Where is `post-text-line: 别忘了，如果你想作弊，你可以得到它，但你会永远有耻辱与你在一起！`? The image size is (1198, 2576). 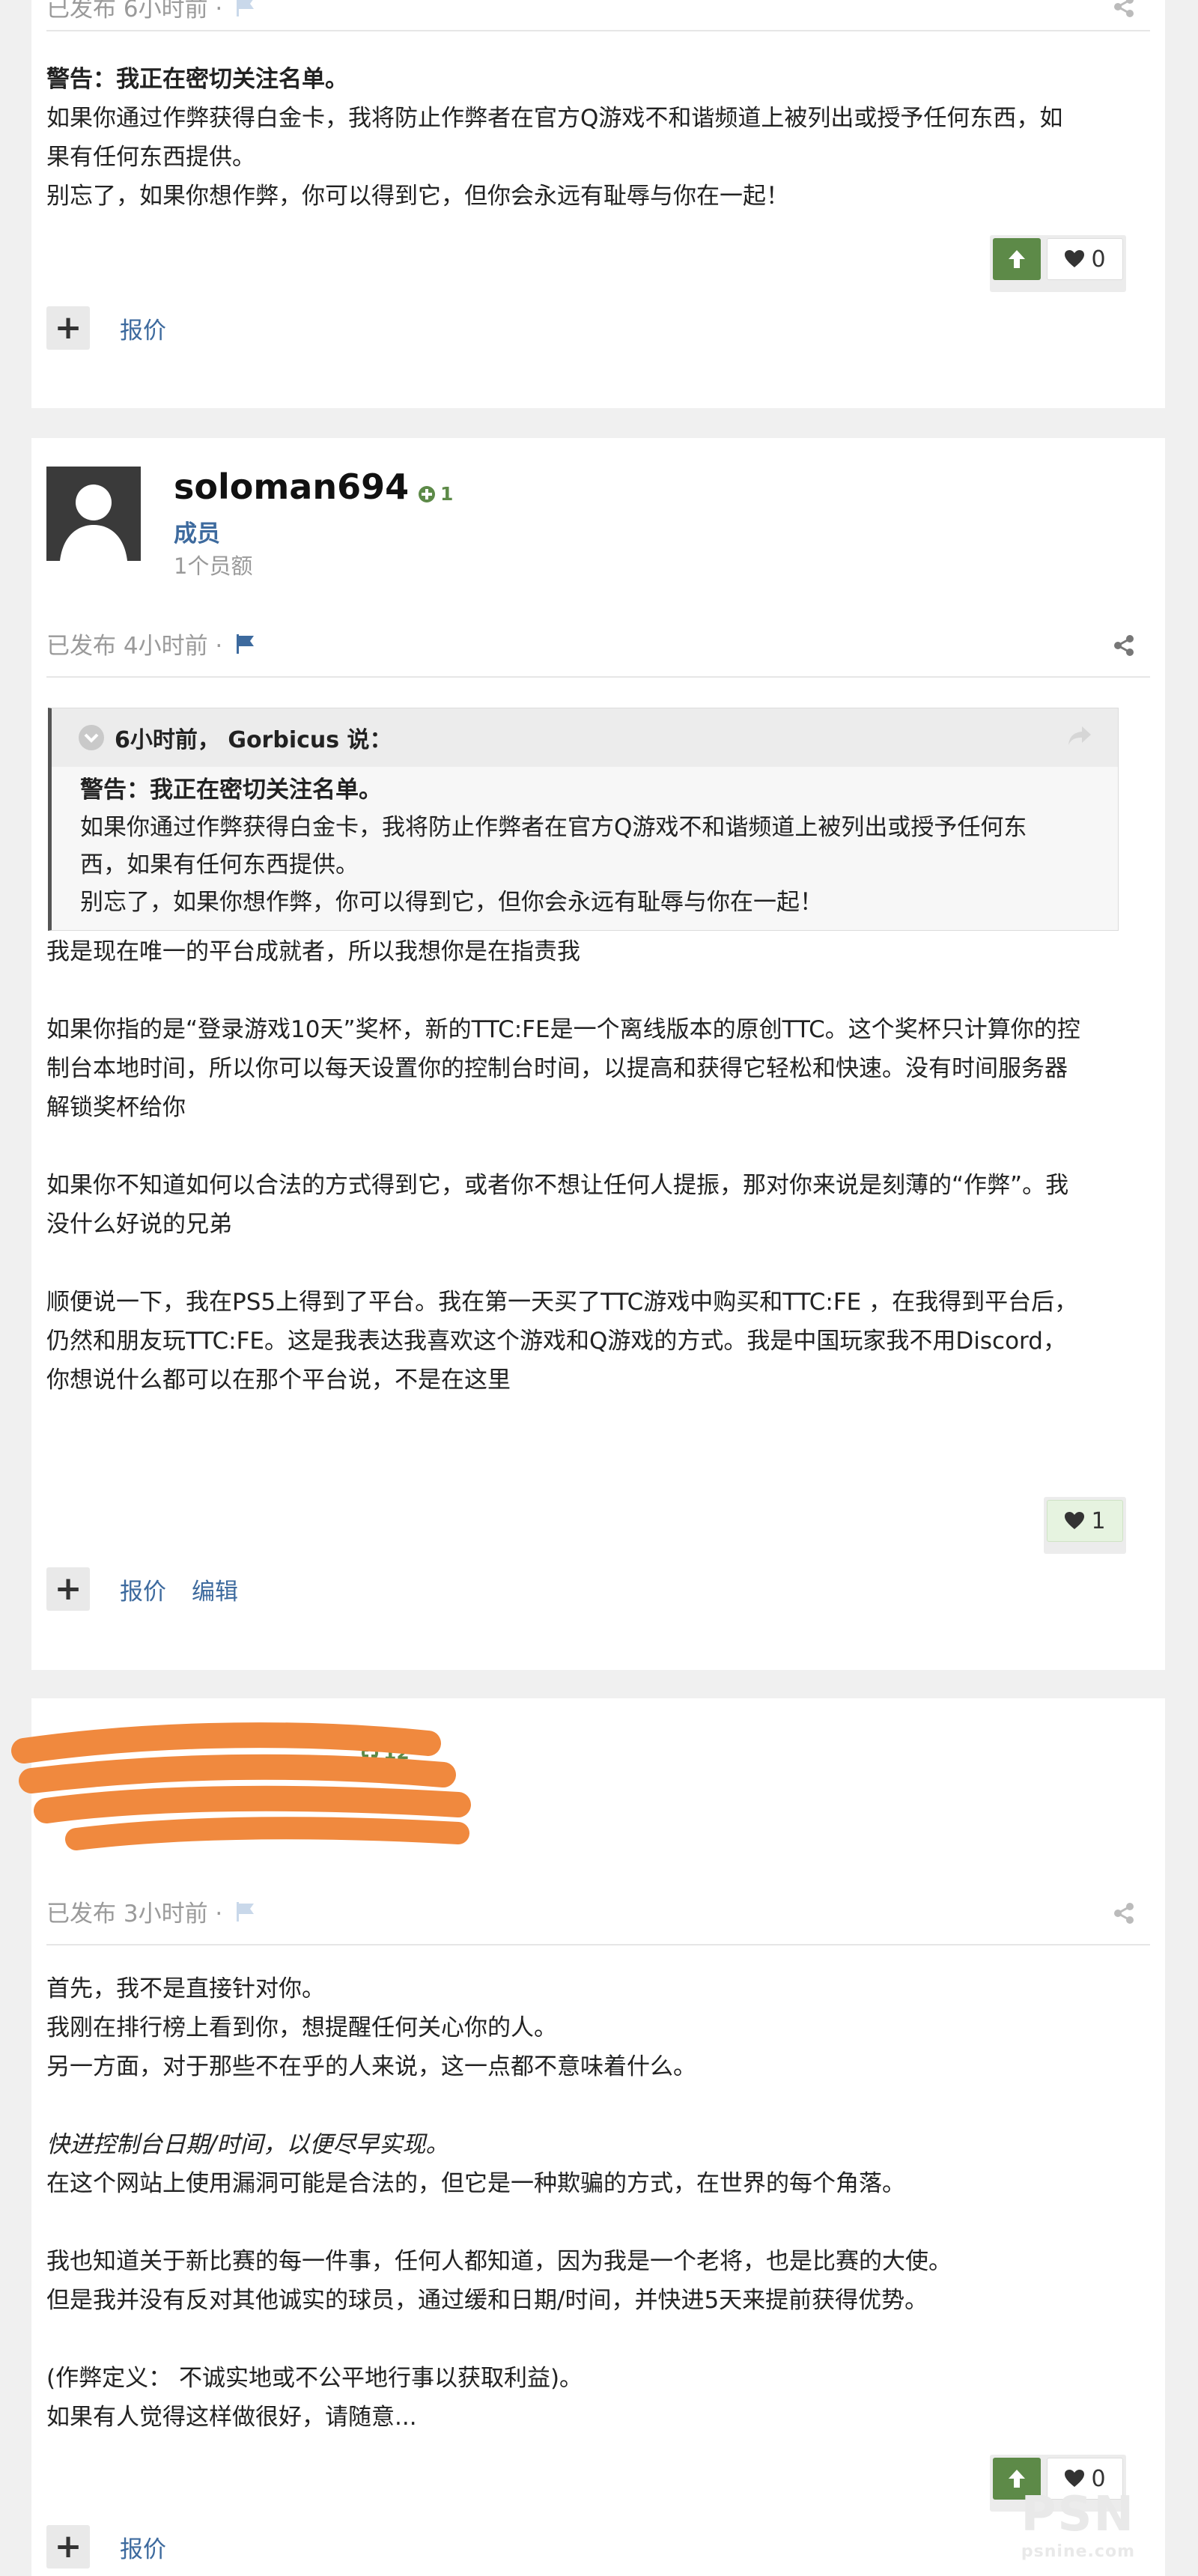 post-text-line: 别忘了，如果你想作弊，你可以得到它，但你会永远有耻辱与你在一起！ is located at coordinates (417, 196).